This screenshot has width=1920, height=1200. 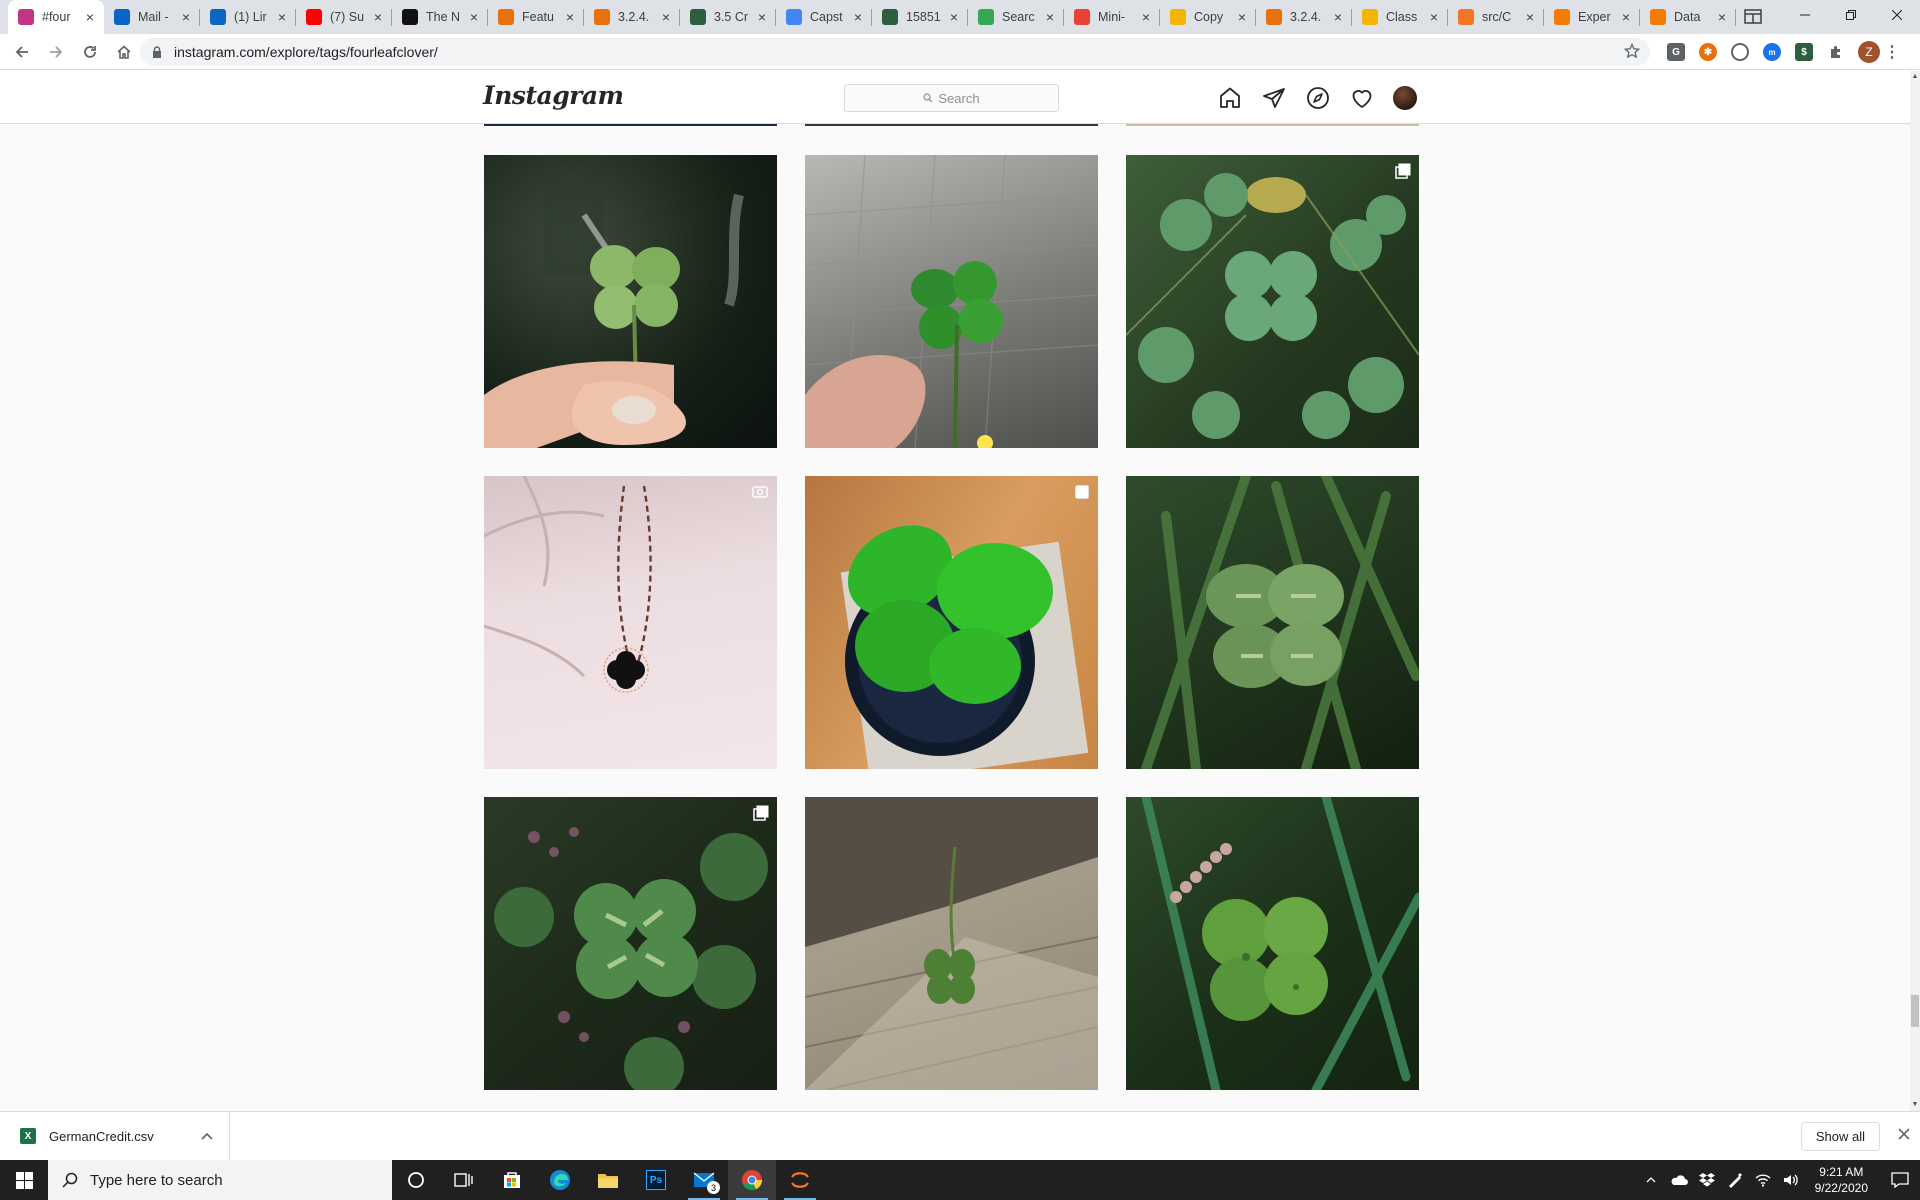 What do you see at coordinates (1915, 1105) in the screenshot?
I see `scroll-down-arrow-icon: ▼` at bounding box center [1915, 1105].